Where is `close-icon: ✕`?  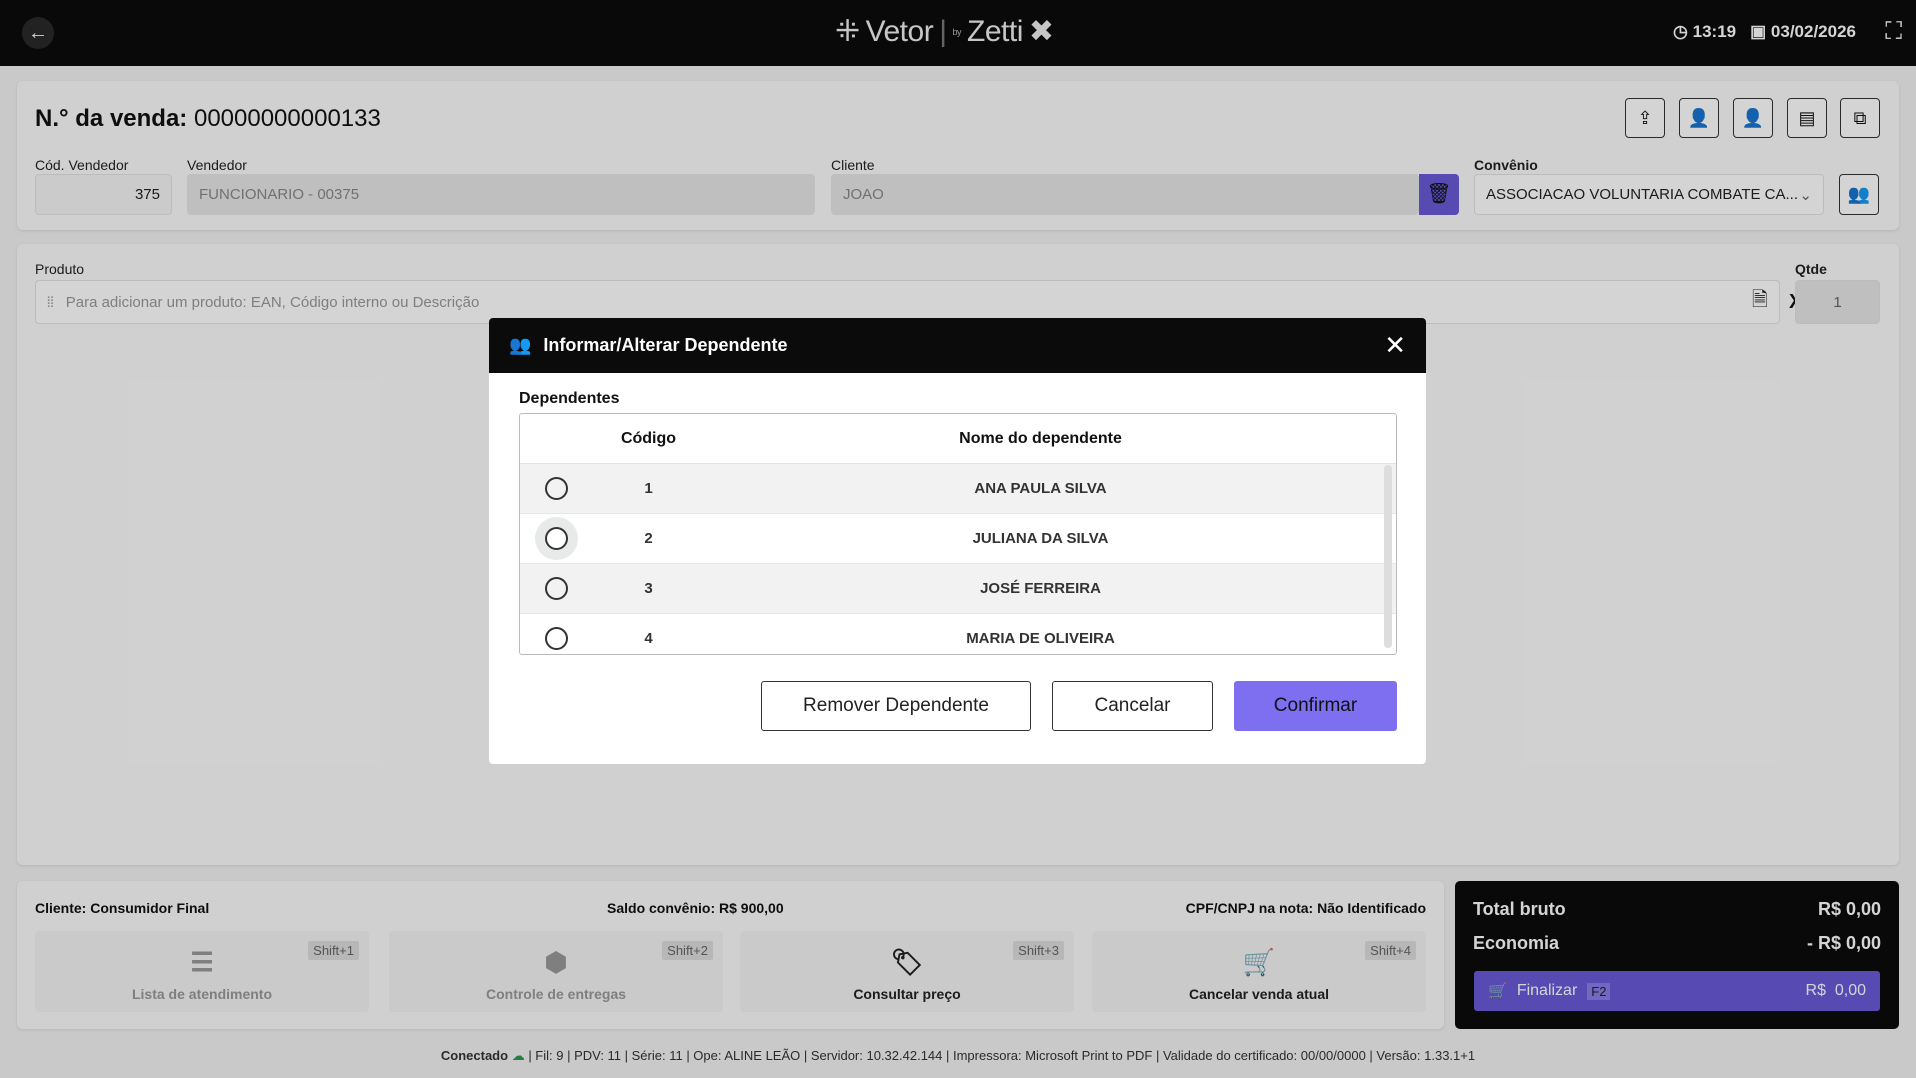
close-icon: ✕ is located at coordinates (1395, 345).